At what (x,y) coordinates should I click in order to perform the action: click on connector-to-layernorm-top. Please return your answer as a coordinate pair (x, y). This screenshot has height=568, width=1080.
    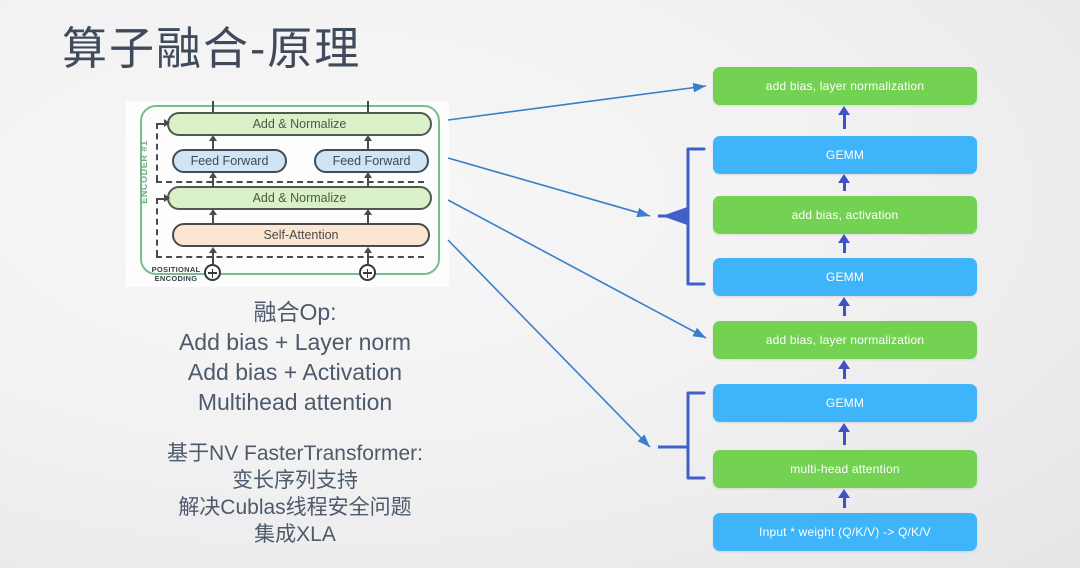
    Looking at the image, I should click on (577, 101).